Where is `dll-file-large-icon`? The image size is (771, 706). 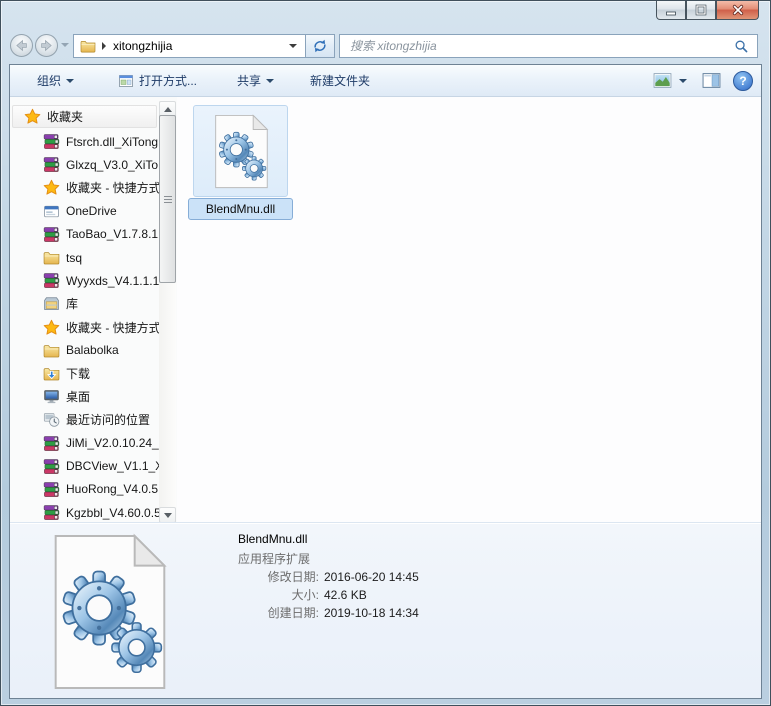
dll-file-large-icon is located at coordinates (109, 612).